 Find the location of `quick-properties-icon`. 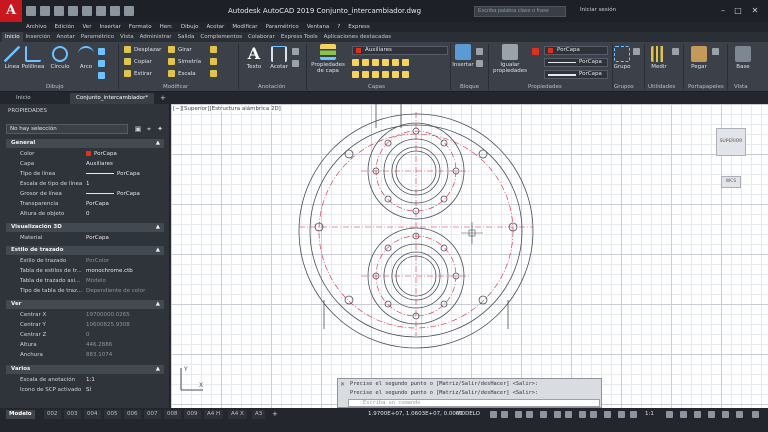

quick-properties-icon is located at coordinates (711, 414).